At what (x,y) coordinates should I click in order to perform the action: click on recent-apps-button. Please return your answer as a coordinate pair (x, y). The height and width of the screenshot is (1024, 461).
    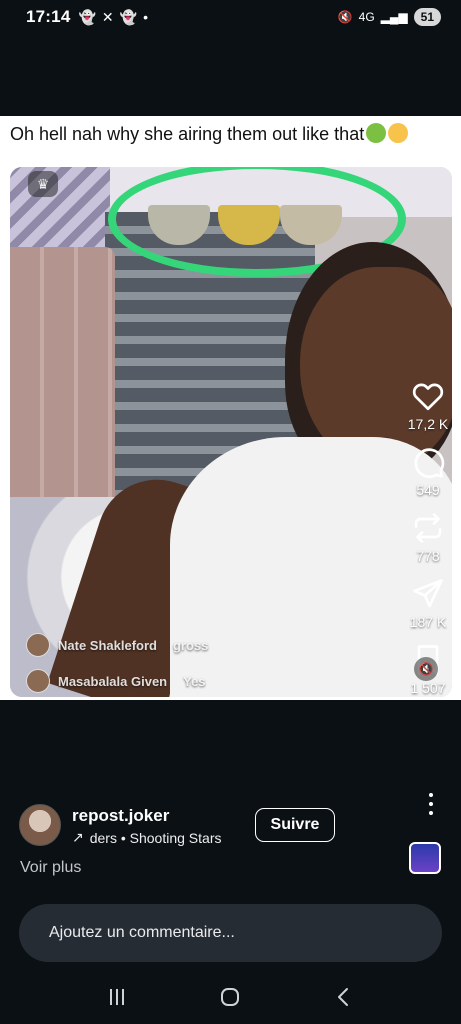
    Looking at the image, I should click on (117, 997).